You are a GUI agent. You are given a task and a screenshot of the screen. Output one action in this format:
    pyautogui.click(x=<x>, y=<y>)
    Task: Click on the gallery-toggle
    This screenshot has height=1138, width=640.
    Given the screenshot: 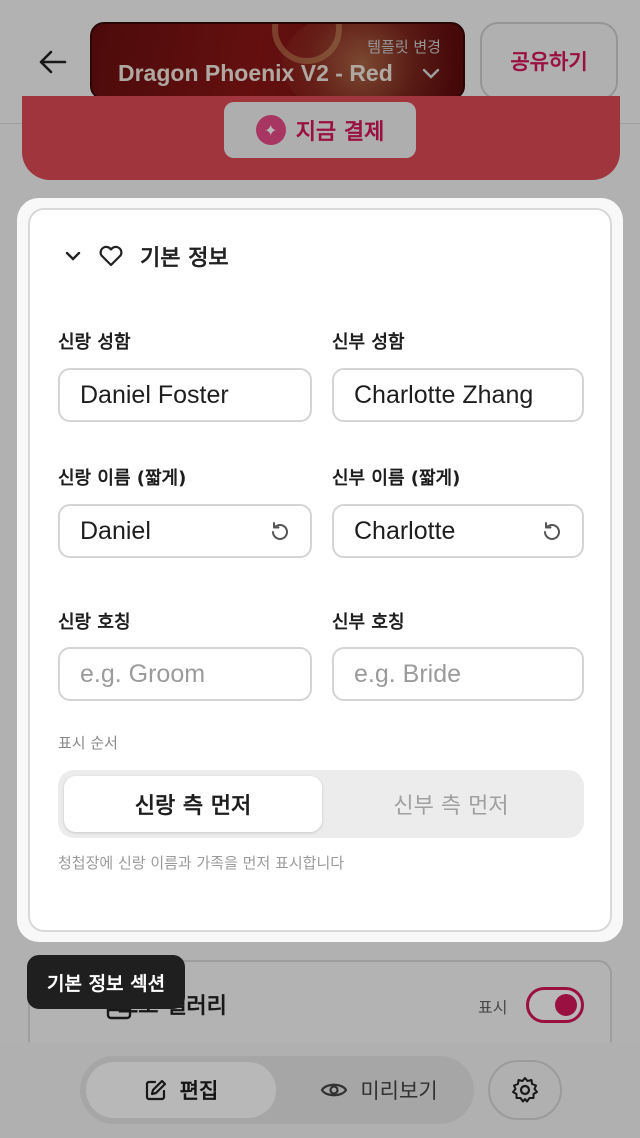 What is the action you would take?
    pyautogui.click(x=555, y=1005)
    